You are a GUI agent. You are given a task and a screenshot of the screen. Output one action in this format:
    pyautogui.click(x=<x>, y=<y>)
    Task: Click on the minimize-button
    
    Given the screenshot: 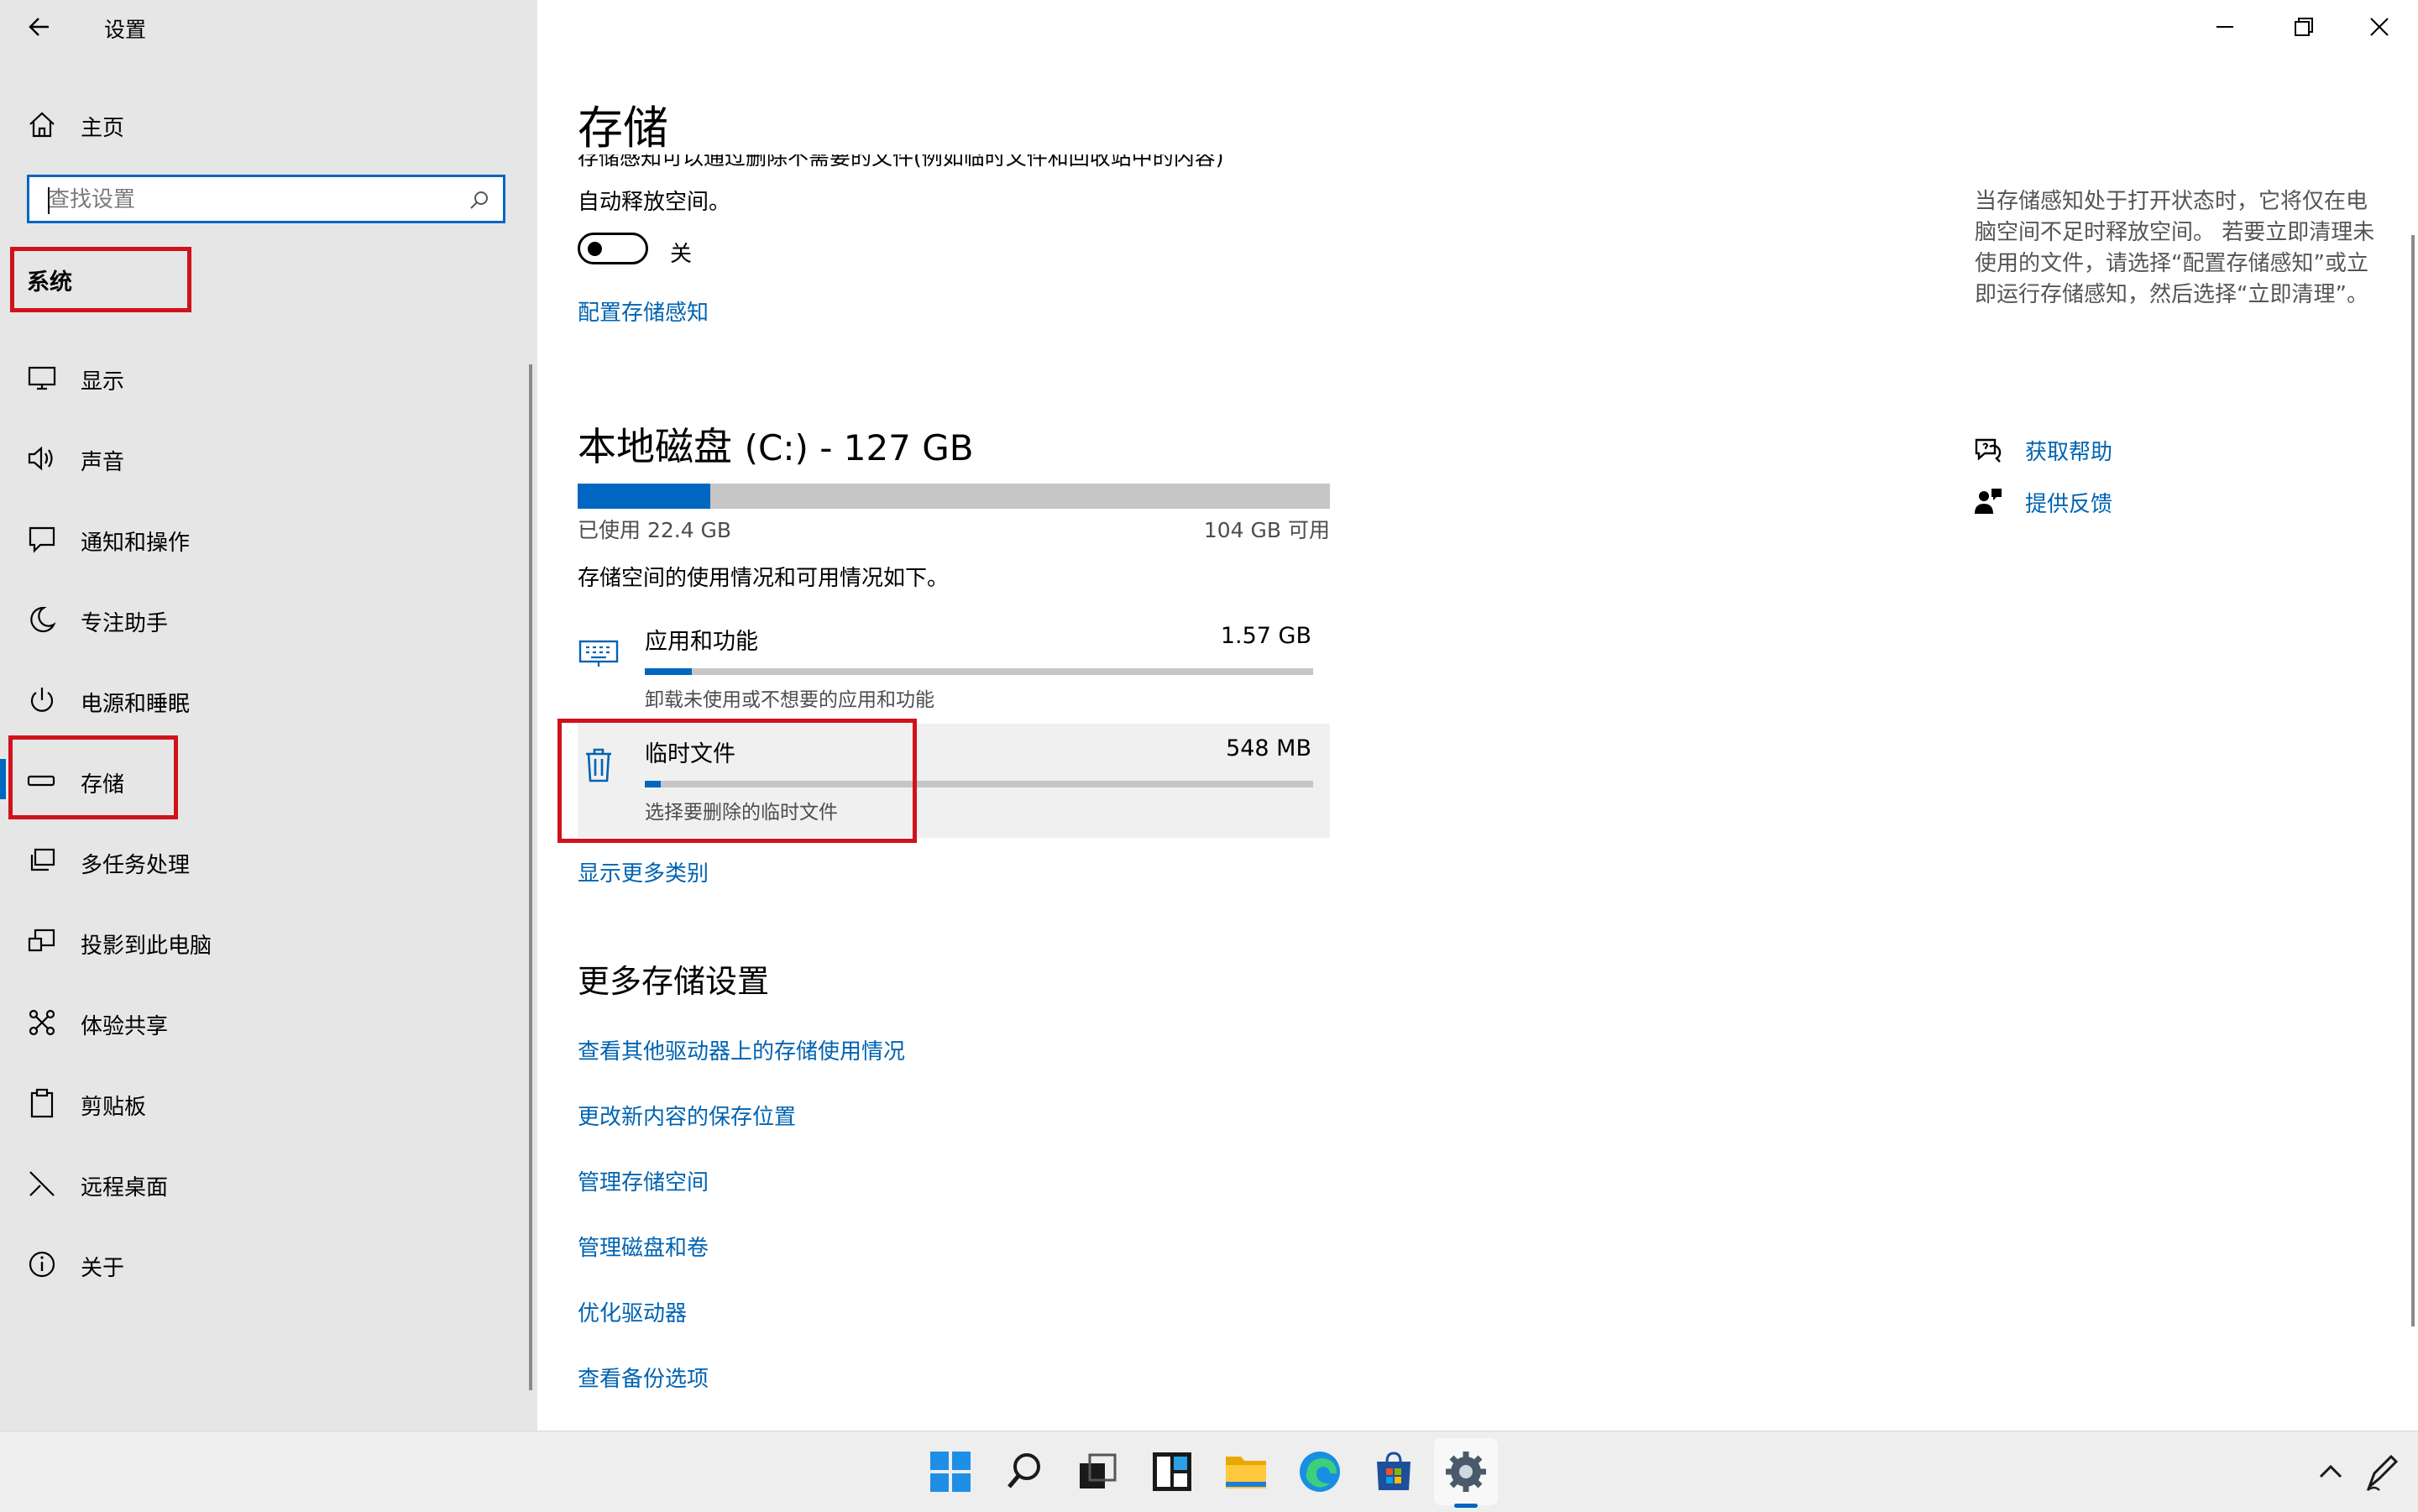 What is the action you would take?
    pyautogui.click(x=2225, y=27)
    